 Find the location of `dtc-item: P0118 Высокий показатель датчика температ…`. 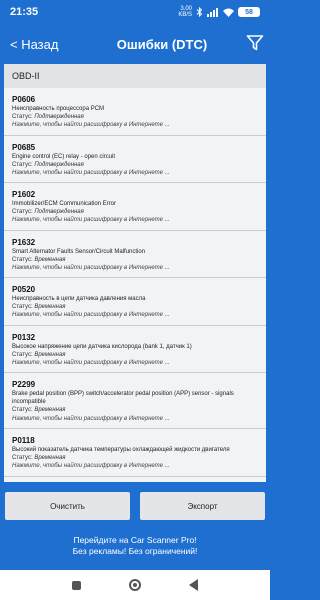

dtc-item: P0118 Высокий показатель датчика температ… is located at coordinates (135, 453).